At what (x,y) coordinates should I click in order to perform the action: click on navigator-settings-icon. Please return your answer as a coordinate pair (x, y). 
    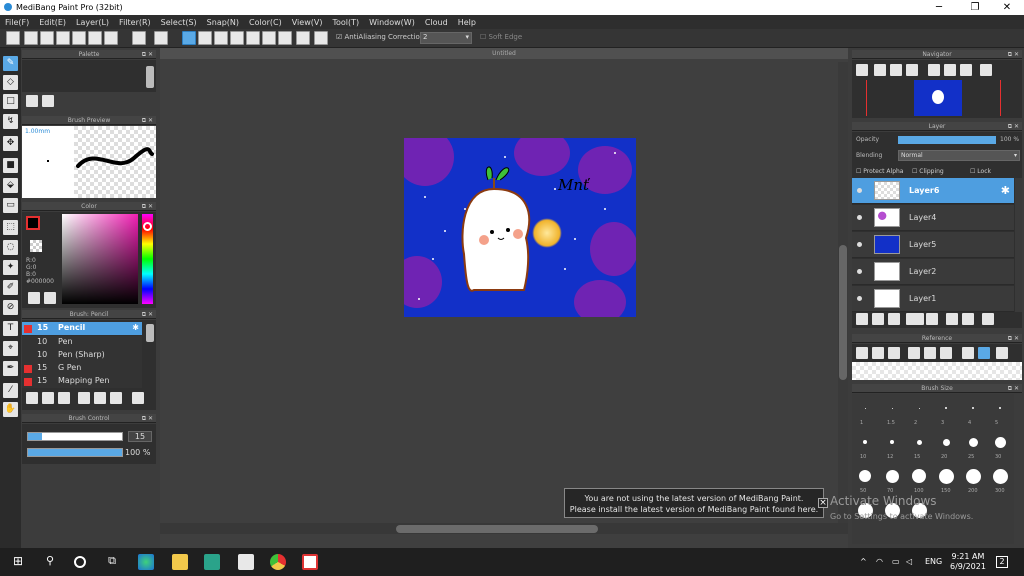
    Looking at the image, I should click on (986, 70).